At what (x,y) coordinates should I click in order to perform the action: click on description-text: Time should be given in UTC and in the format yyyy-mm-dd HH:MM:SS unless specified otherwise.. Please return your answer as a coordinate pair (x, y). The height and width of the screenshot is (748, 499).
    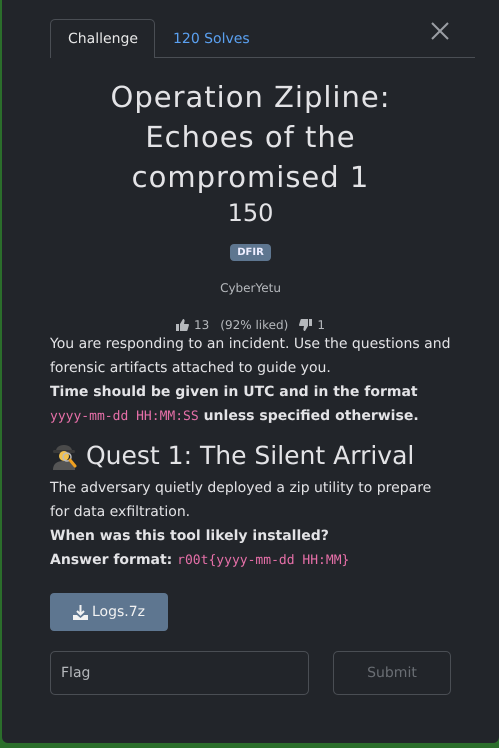
    Looking at the image, I should click on (235, 404).